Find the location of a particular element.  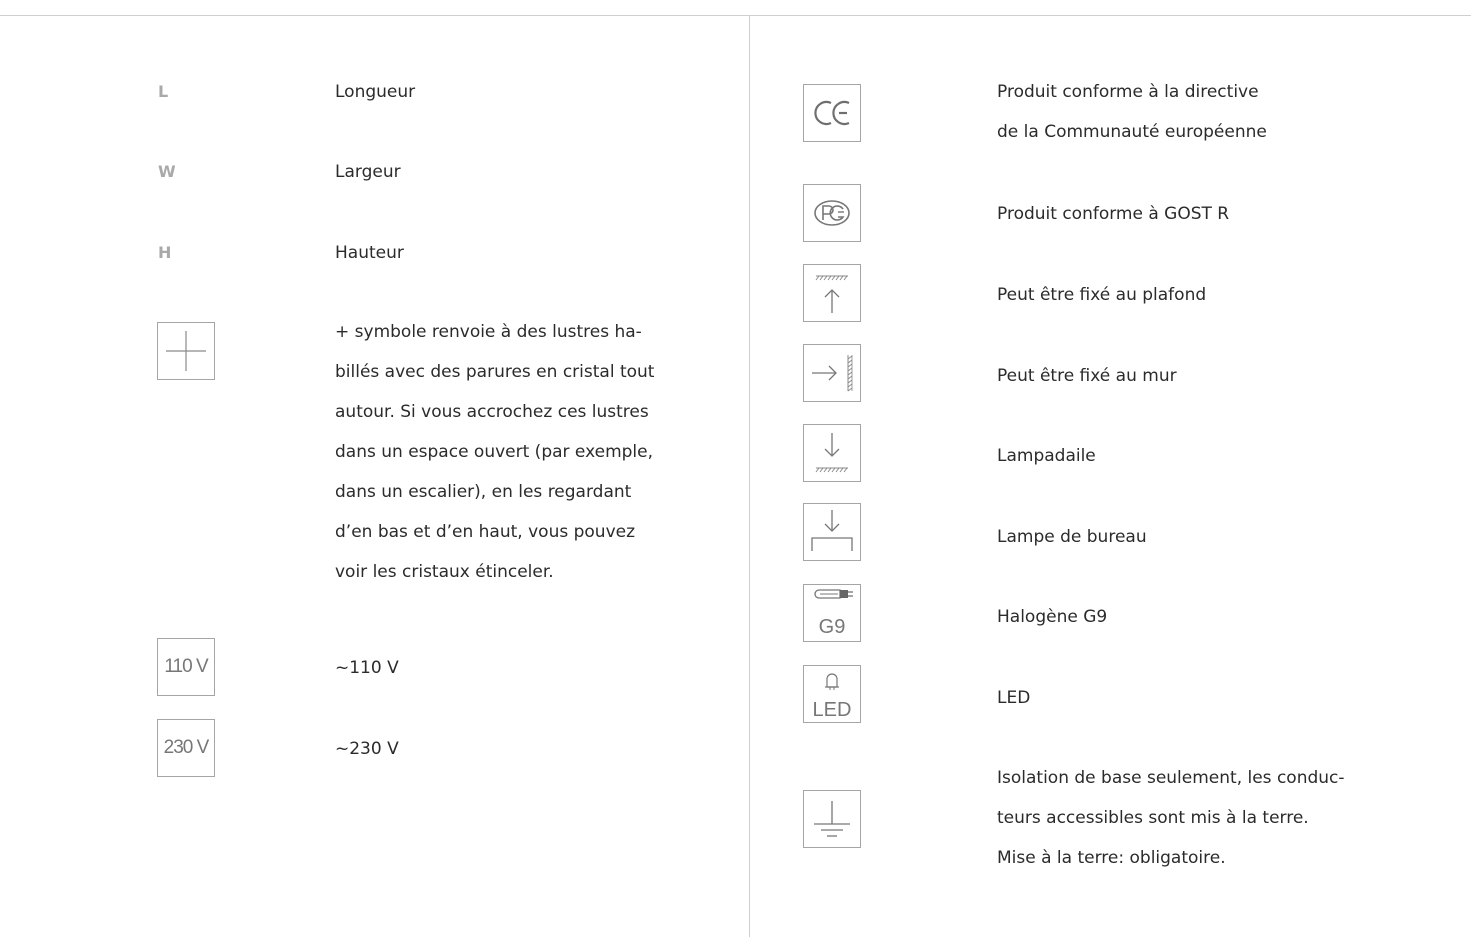

floor-lamp-text: Lampadaile is located at coordinates (1046, 456).